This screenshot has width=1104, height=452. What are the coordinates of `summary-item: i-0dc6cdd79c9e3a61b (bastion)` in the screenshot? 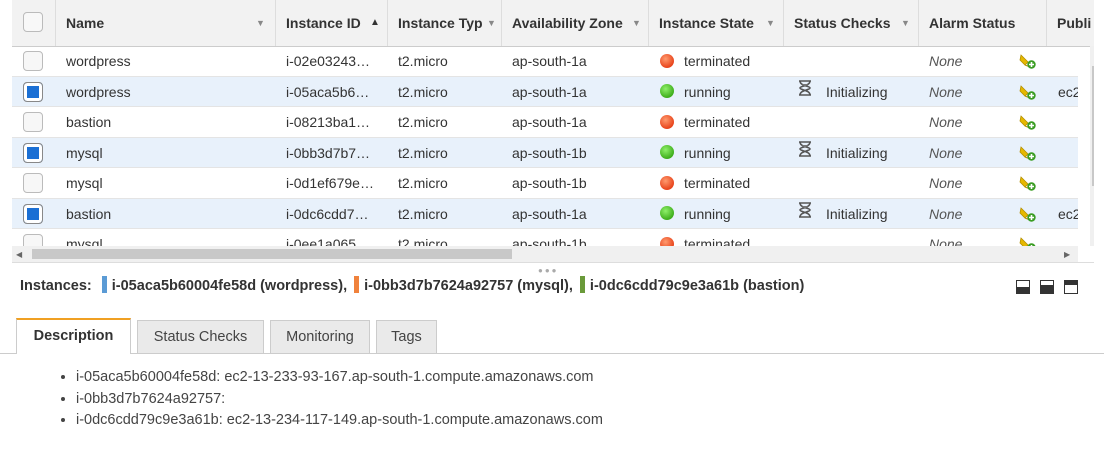 It's located at (693, 285).